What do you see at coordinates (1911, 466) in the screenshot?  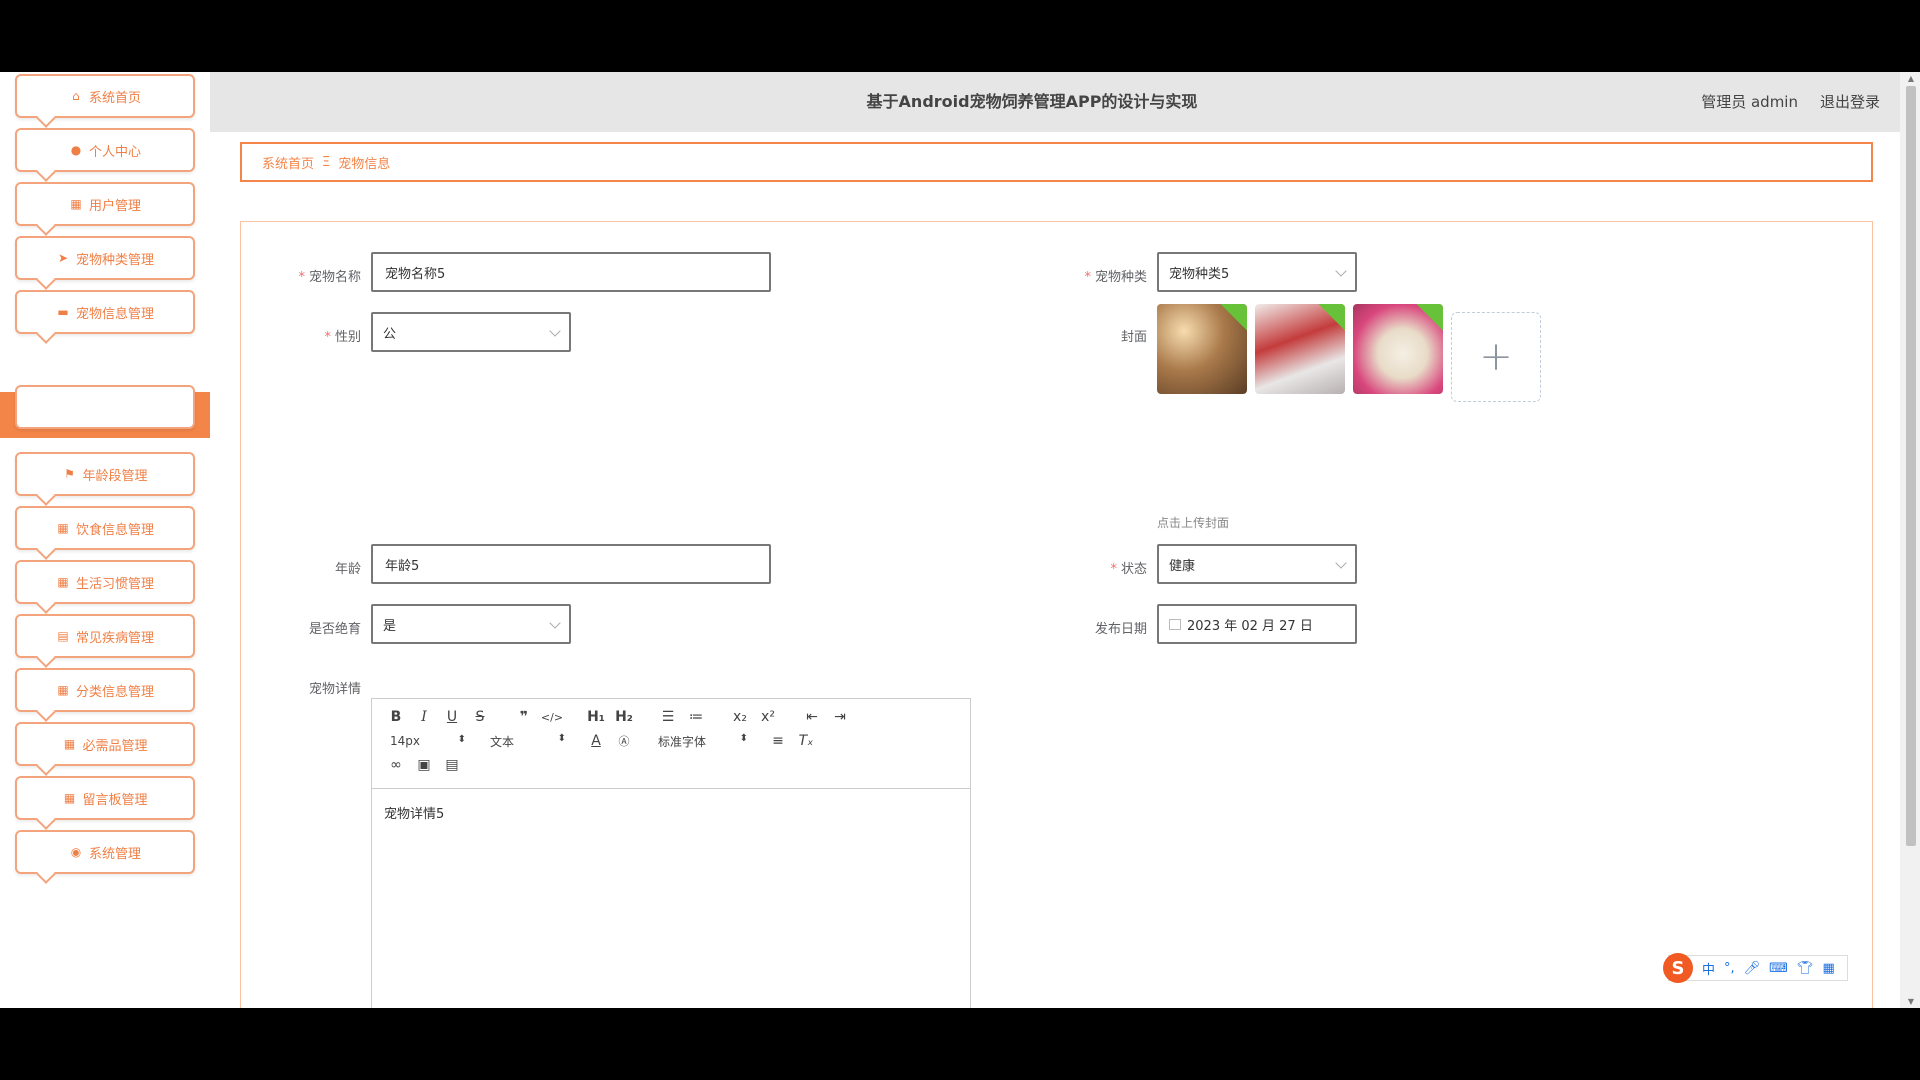 I see `scrollbar-thumb` at bounding box center [1911, 466].